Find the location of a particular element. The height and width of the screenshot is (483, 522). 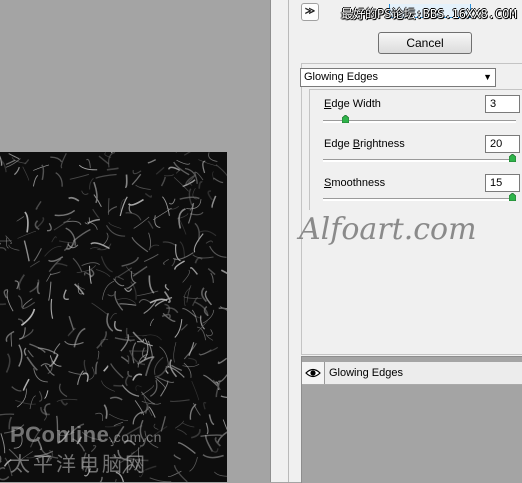

edge-width-input: 3 is located at coordinates (502, 104).